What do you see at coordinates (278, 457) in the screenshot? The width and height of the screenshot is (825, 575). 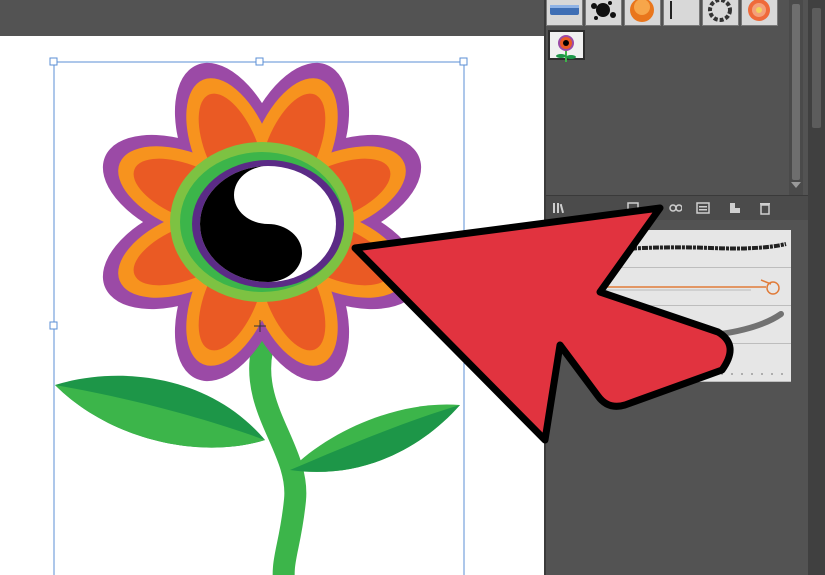 I see `stem` at bounding box center [278, 457].